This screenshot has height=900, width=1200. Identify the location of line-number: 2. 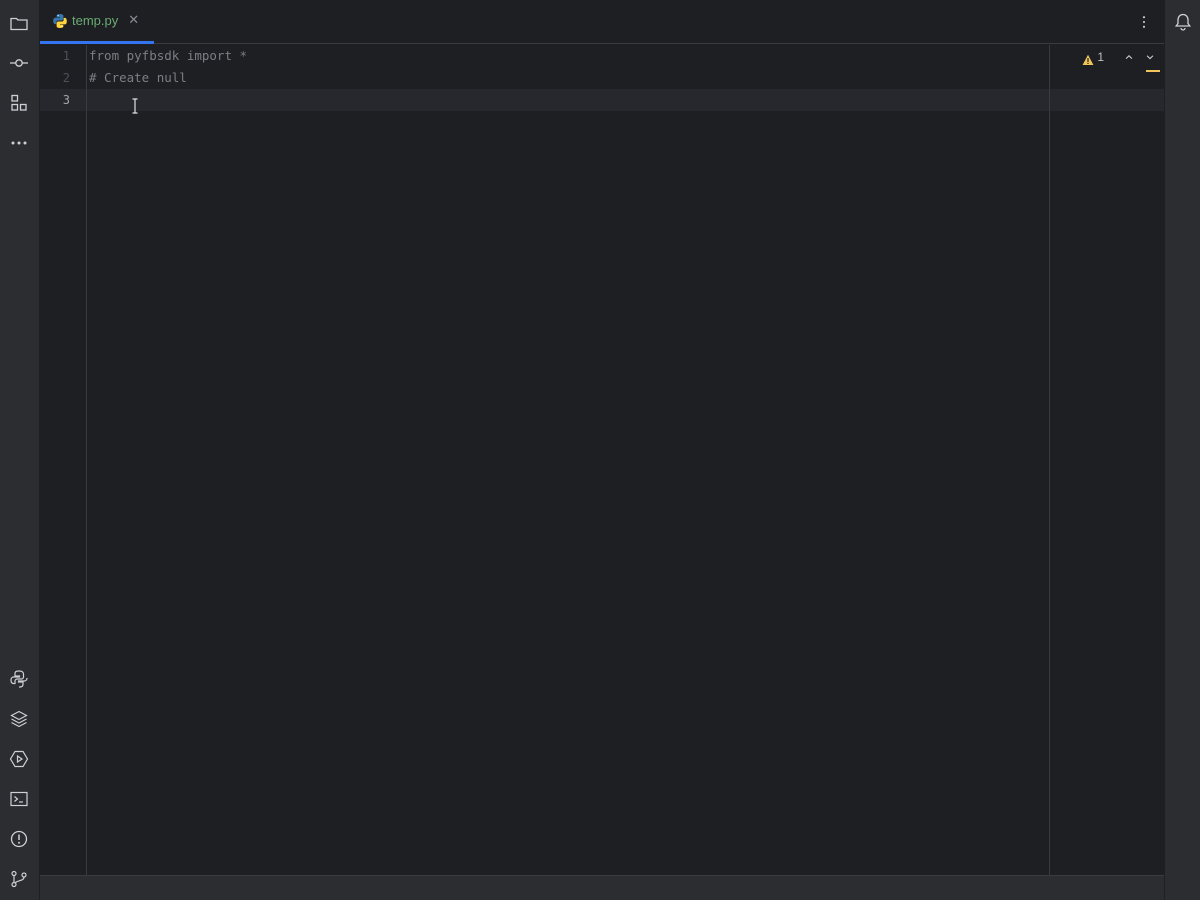
(66, 78).